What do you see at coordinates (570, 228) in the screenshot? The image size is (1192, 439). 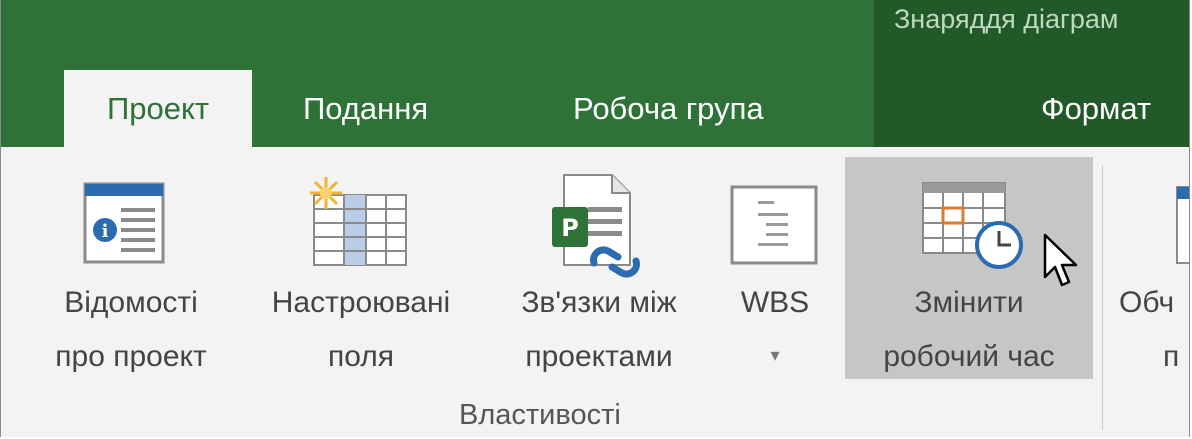 I see `svg-text: P` at bounding box center [570, 228].